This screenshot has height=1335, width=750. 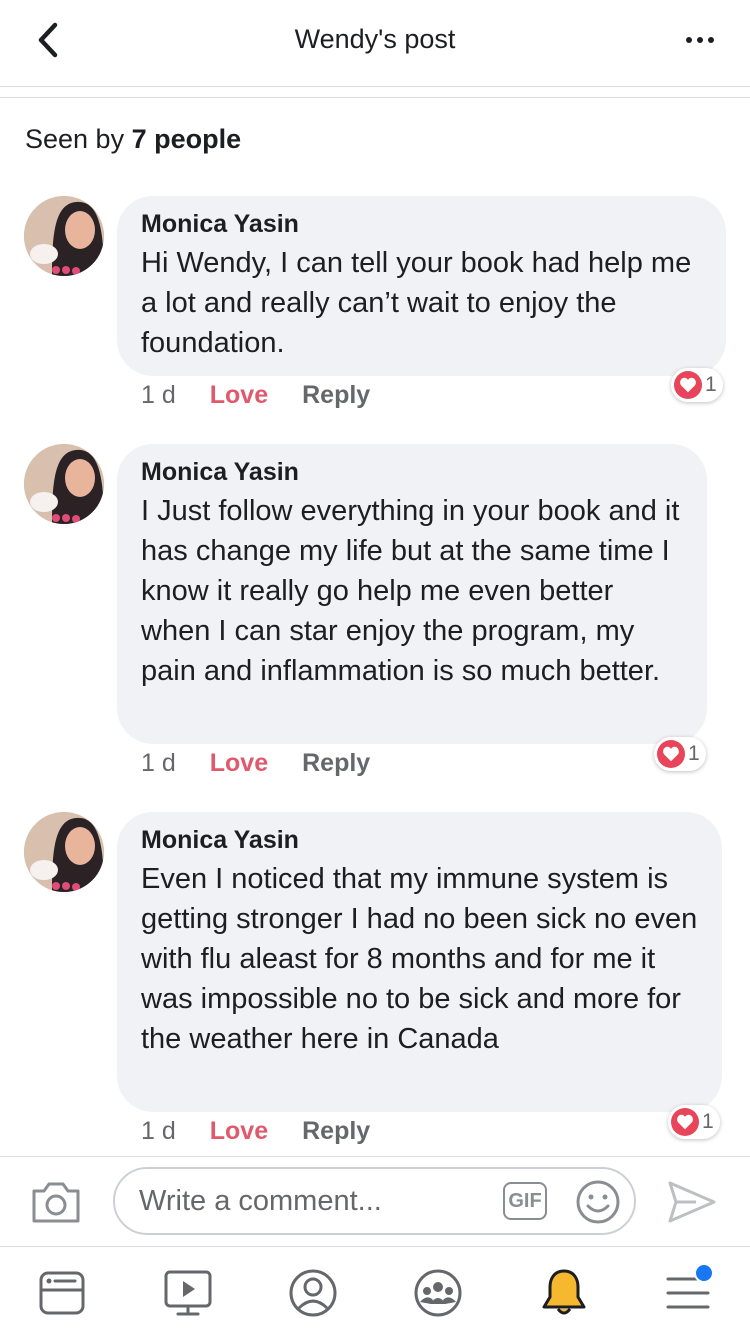 I want to click on tab-watch, so click(x=188, y=1293).